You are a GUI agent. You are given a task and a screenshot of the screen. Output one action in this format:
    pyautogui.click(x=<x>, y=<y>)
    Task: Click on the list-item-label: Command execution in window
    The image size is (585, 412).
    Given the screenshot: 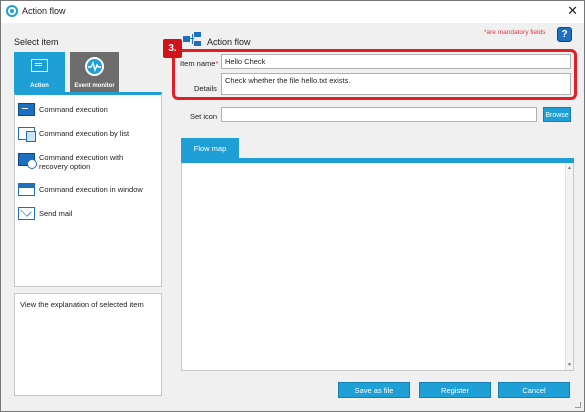 What is the action you would take?
    pyautogui.click(x=91, y=189)
    